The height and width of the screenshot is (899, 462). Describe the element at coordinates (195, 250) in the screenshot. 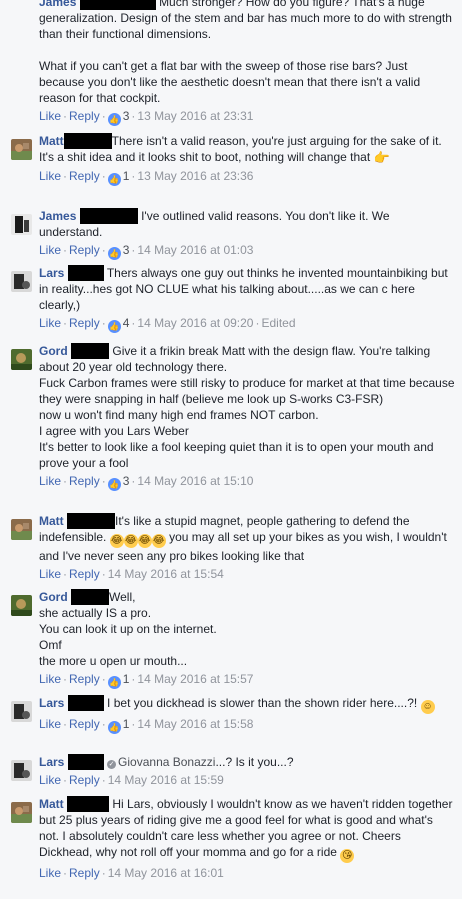

I see `timestamp: 14 May 2016 at 01:03` at that location.